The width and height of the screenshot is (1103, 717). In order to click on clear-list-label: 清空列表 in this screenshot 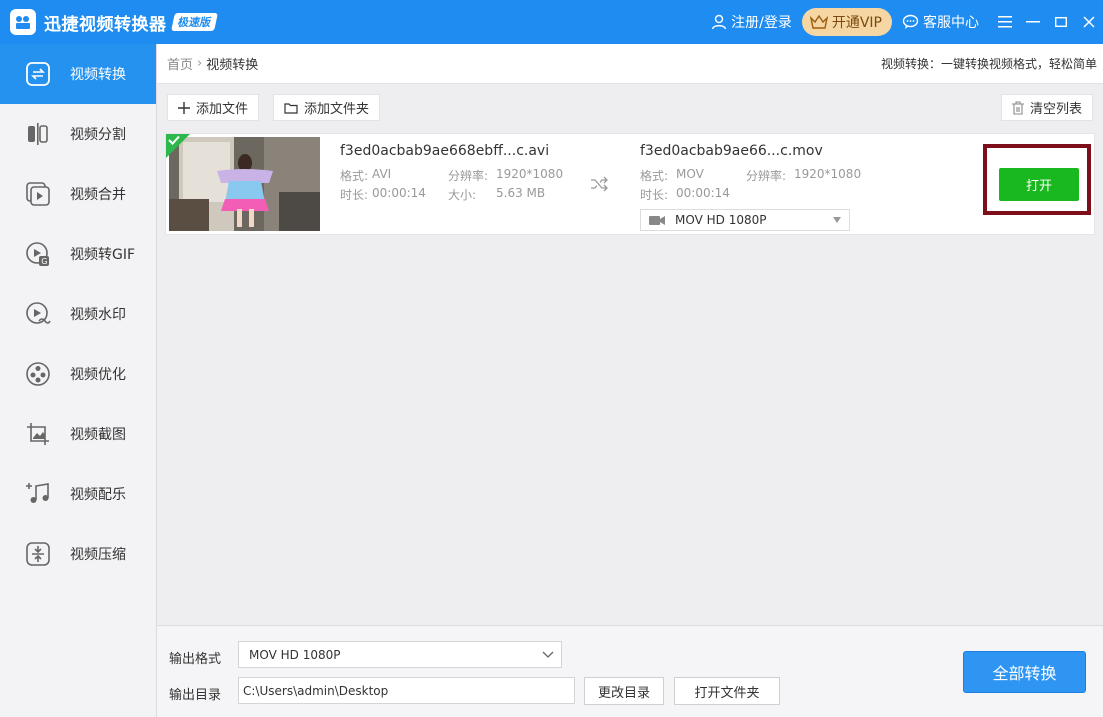, I will do `click(1056, 109)`.